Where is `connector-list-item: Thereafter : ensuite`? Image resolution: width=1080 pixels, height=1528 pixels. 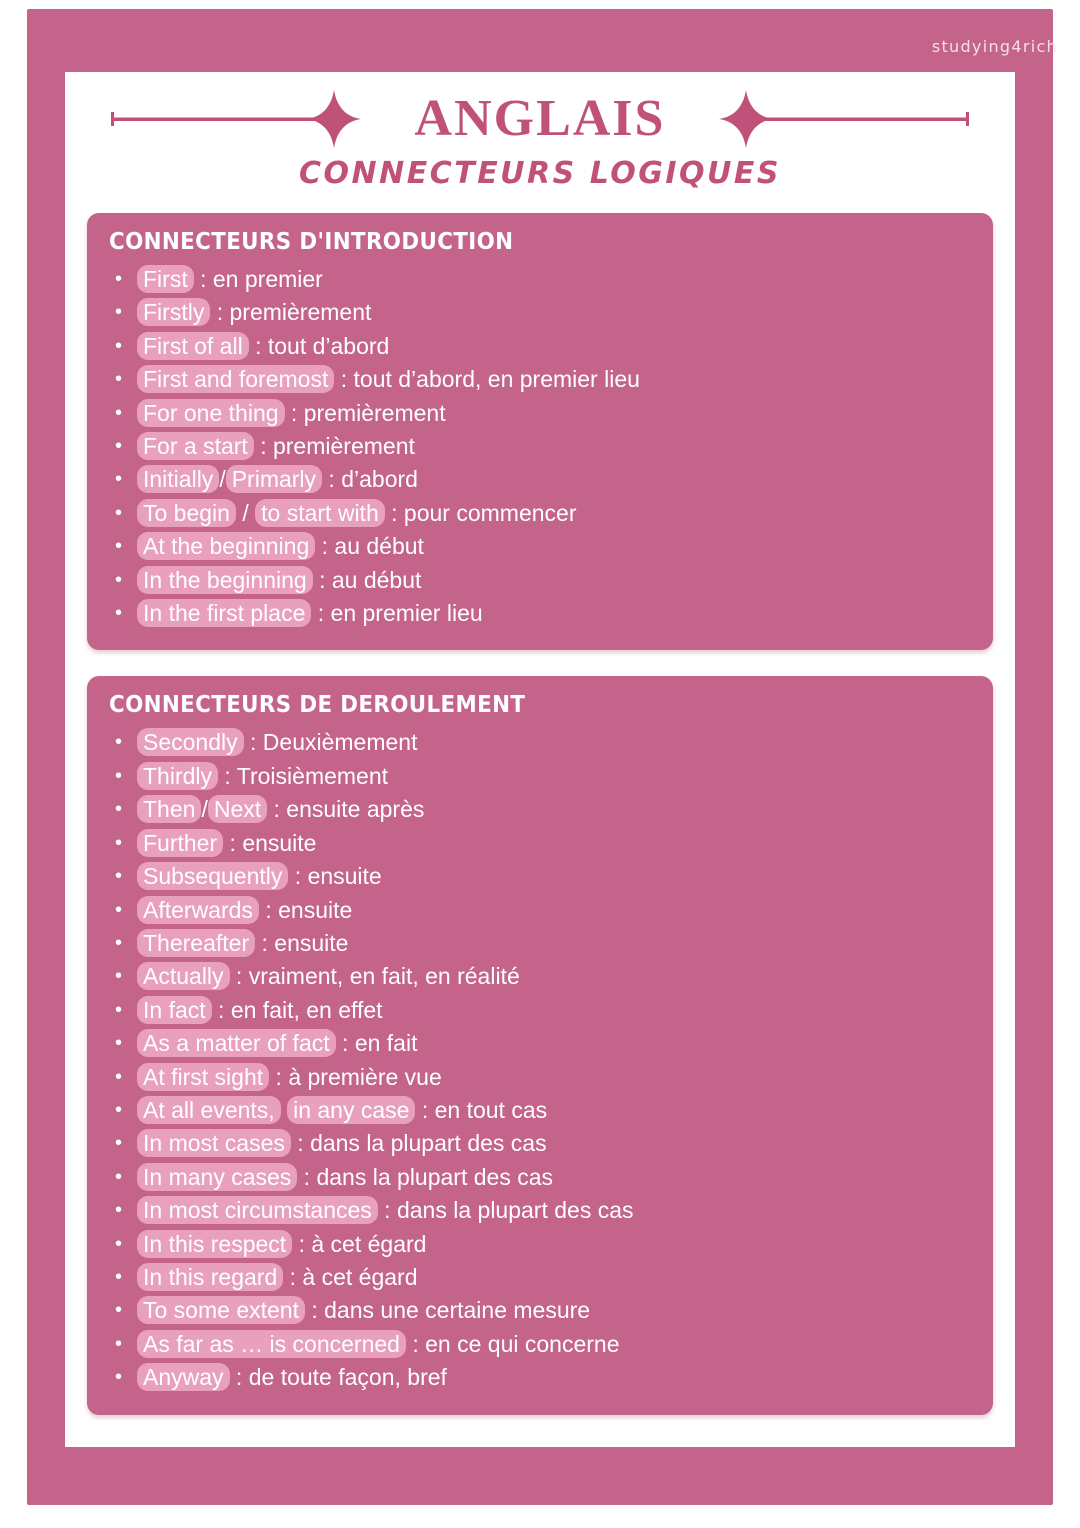
connector-list-item: Thereafter : ensuite is located at coordinates (543, 944).